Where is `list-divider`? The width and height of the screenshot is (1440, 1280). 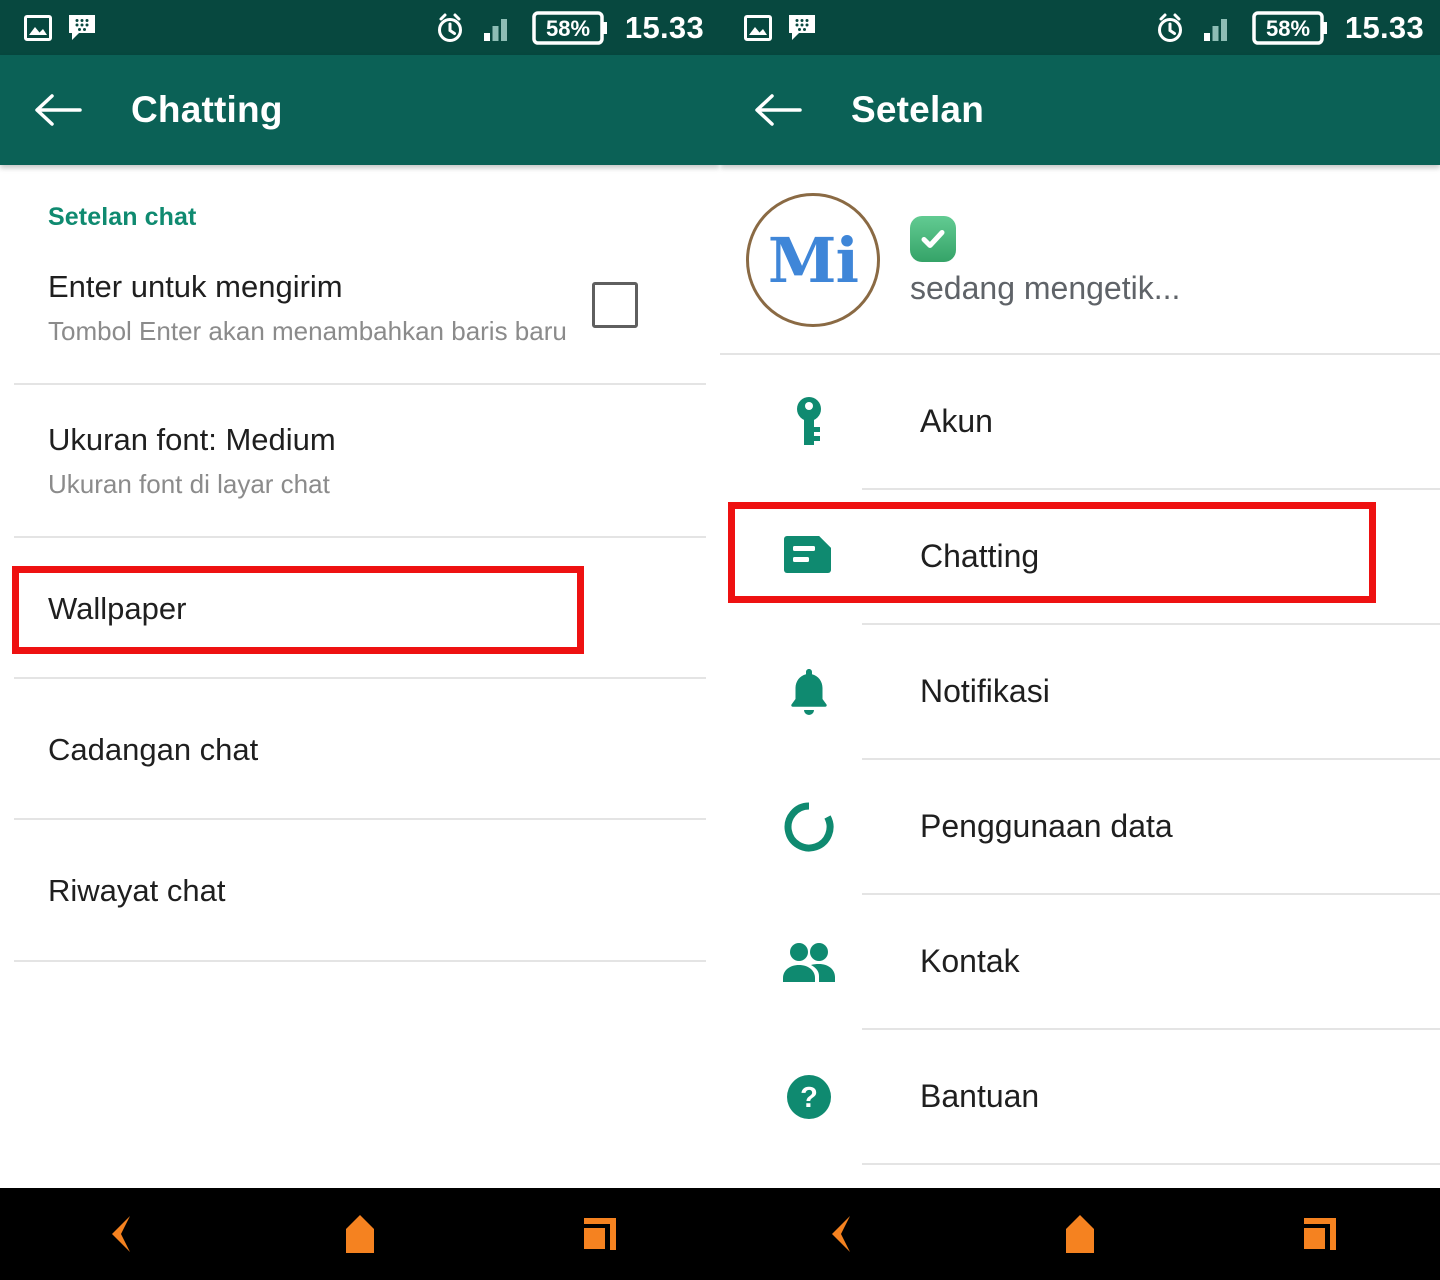 list-divider is located at coordinates (360, 960).